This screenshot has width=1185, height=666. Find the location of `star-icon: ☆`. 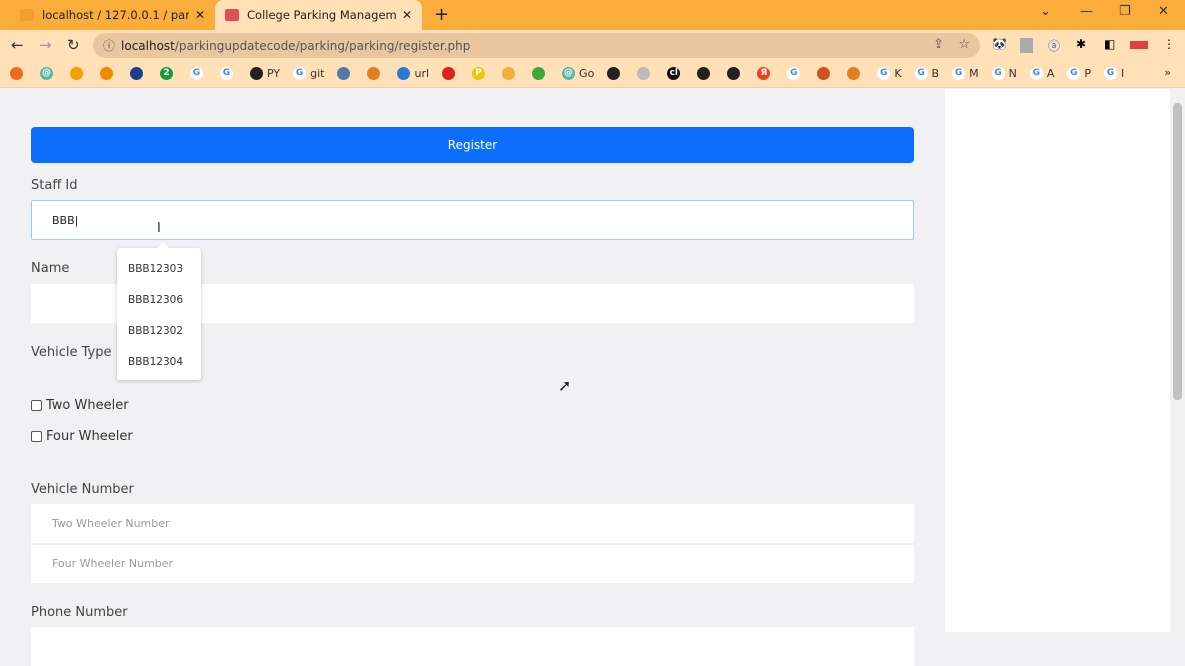

star-icon: ☆ is located at coordinates (964, 44).